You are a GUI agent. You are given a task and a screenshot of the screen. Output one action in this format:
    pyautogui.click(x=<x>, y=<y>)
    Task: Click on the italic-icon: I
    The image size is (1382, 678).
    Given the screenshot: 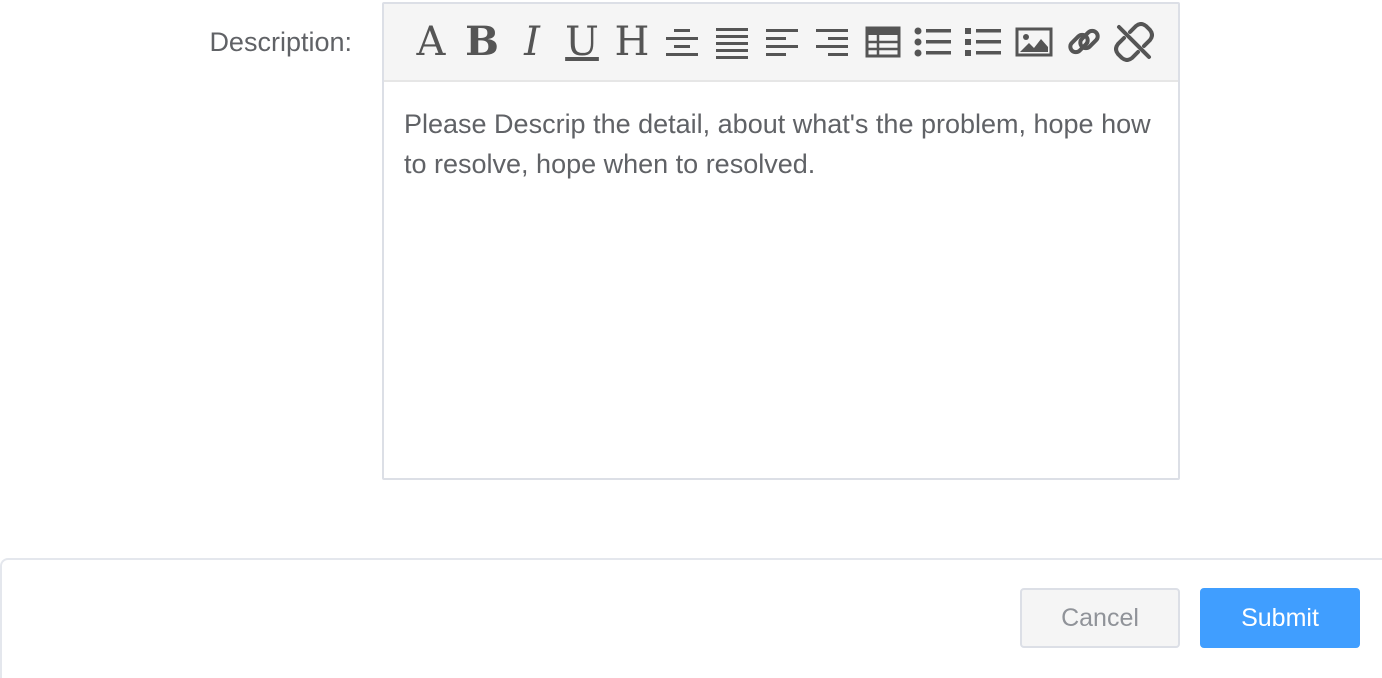 What is the action you would take?
    pyautogui.click(x=532, y=42)
    